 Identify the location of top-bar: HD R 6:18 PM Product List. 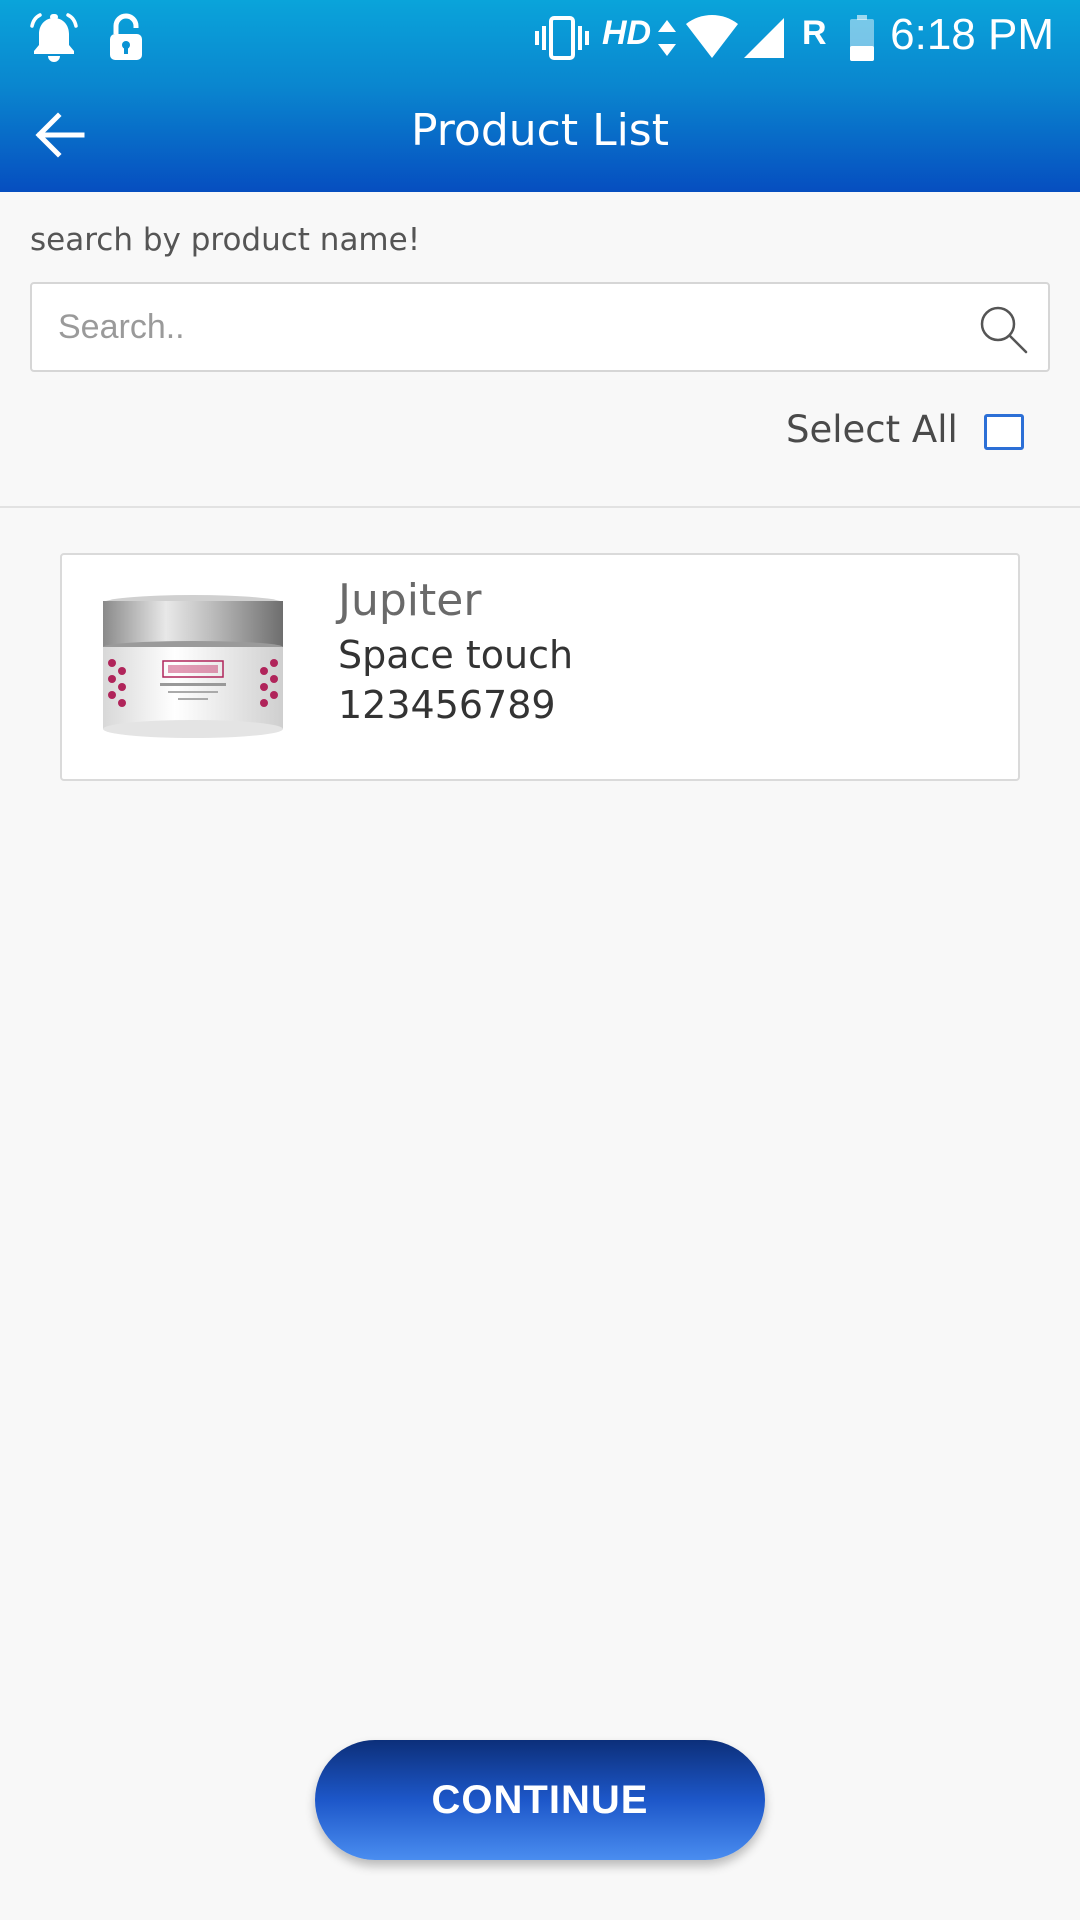
(540, 96).